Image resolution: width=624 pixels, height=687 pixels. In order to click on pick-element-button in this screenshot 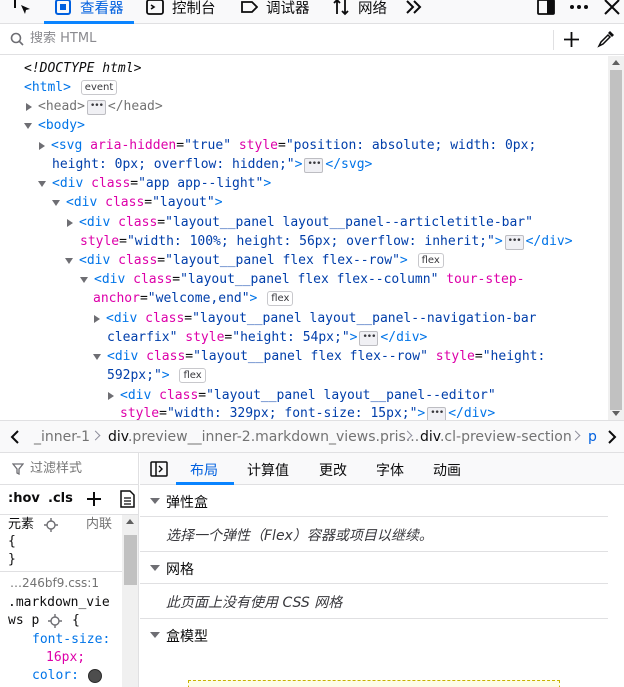, I will do `click(23, 10)`.